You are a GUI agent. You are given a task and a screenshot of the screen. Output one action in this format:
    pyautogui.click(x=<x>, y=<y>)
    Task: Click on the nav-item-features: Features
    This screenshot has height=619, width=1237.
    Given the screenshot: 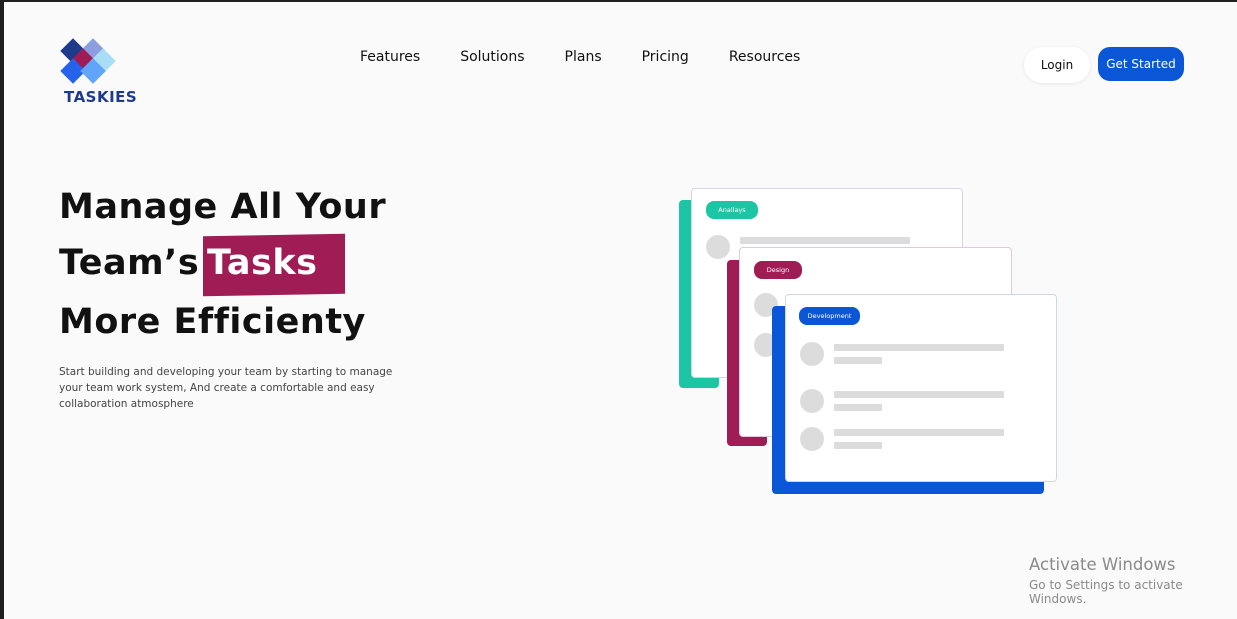 What is the action you would take?
    pyautogui.click(x=390, y=57)
    